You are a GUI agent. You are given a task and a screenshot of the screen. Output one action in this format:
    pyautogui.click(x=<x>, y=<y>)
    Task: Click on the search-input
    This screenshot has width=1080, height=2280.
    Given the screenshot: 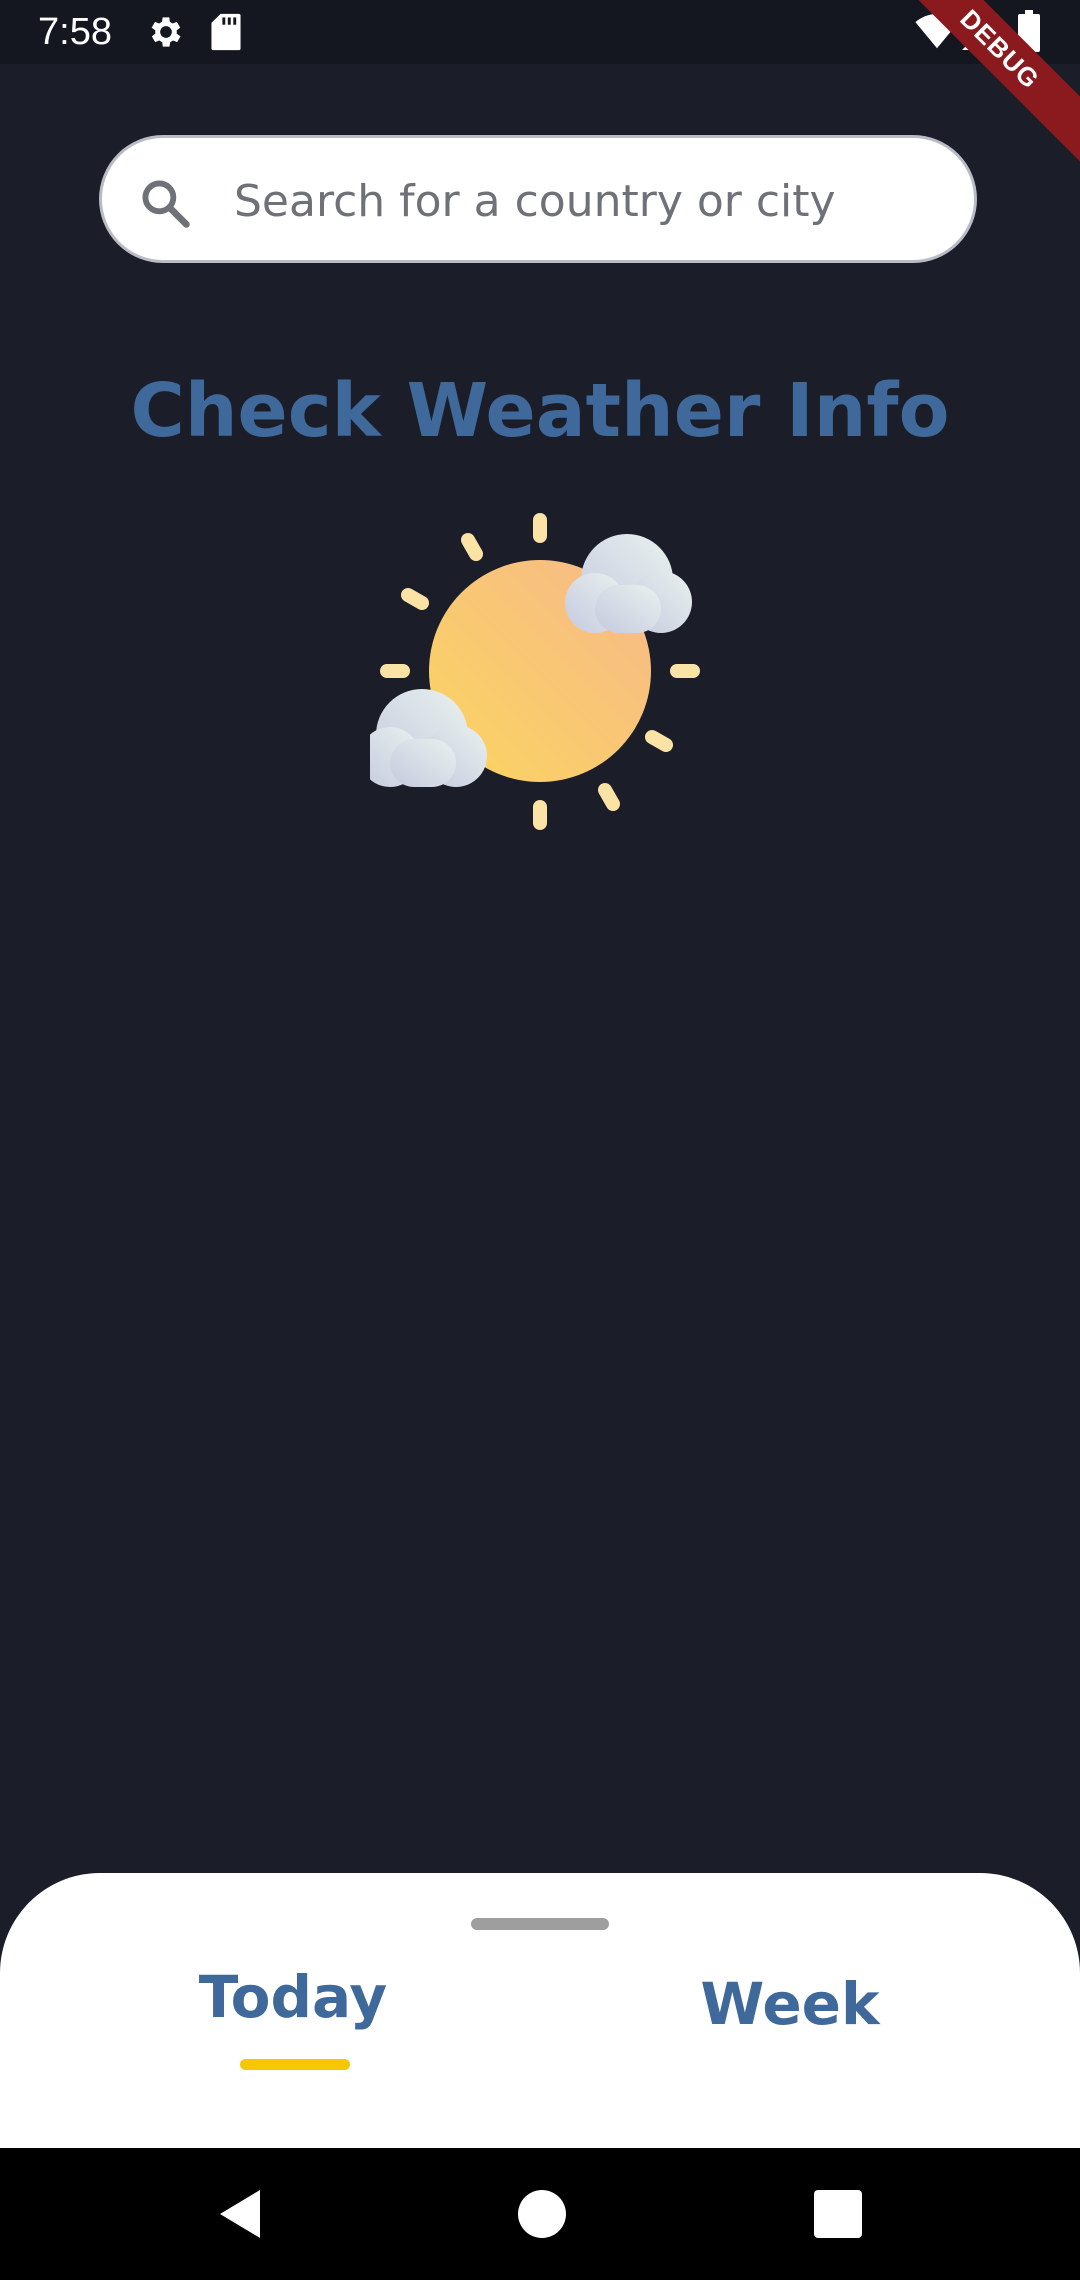 What is the action you would take?
    pyautogui.click(x=584, y=201)
    